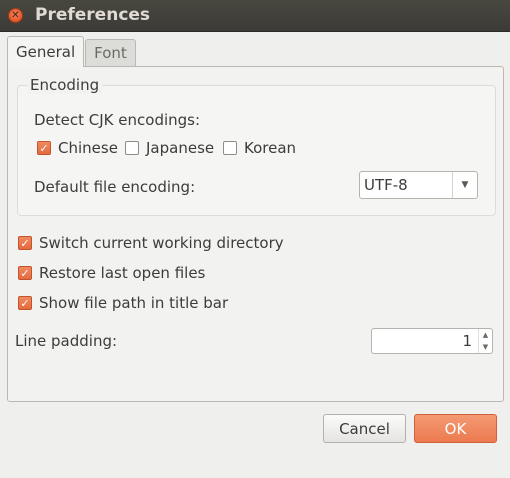 This screenshot has width=510, height=478. Describe the element at coordinates (88, 148) in the screenshot. I see `chinese-label: Chinese` at that location.